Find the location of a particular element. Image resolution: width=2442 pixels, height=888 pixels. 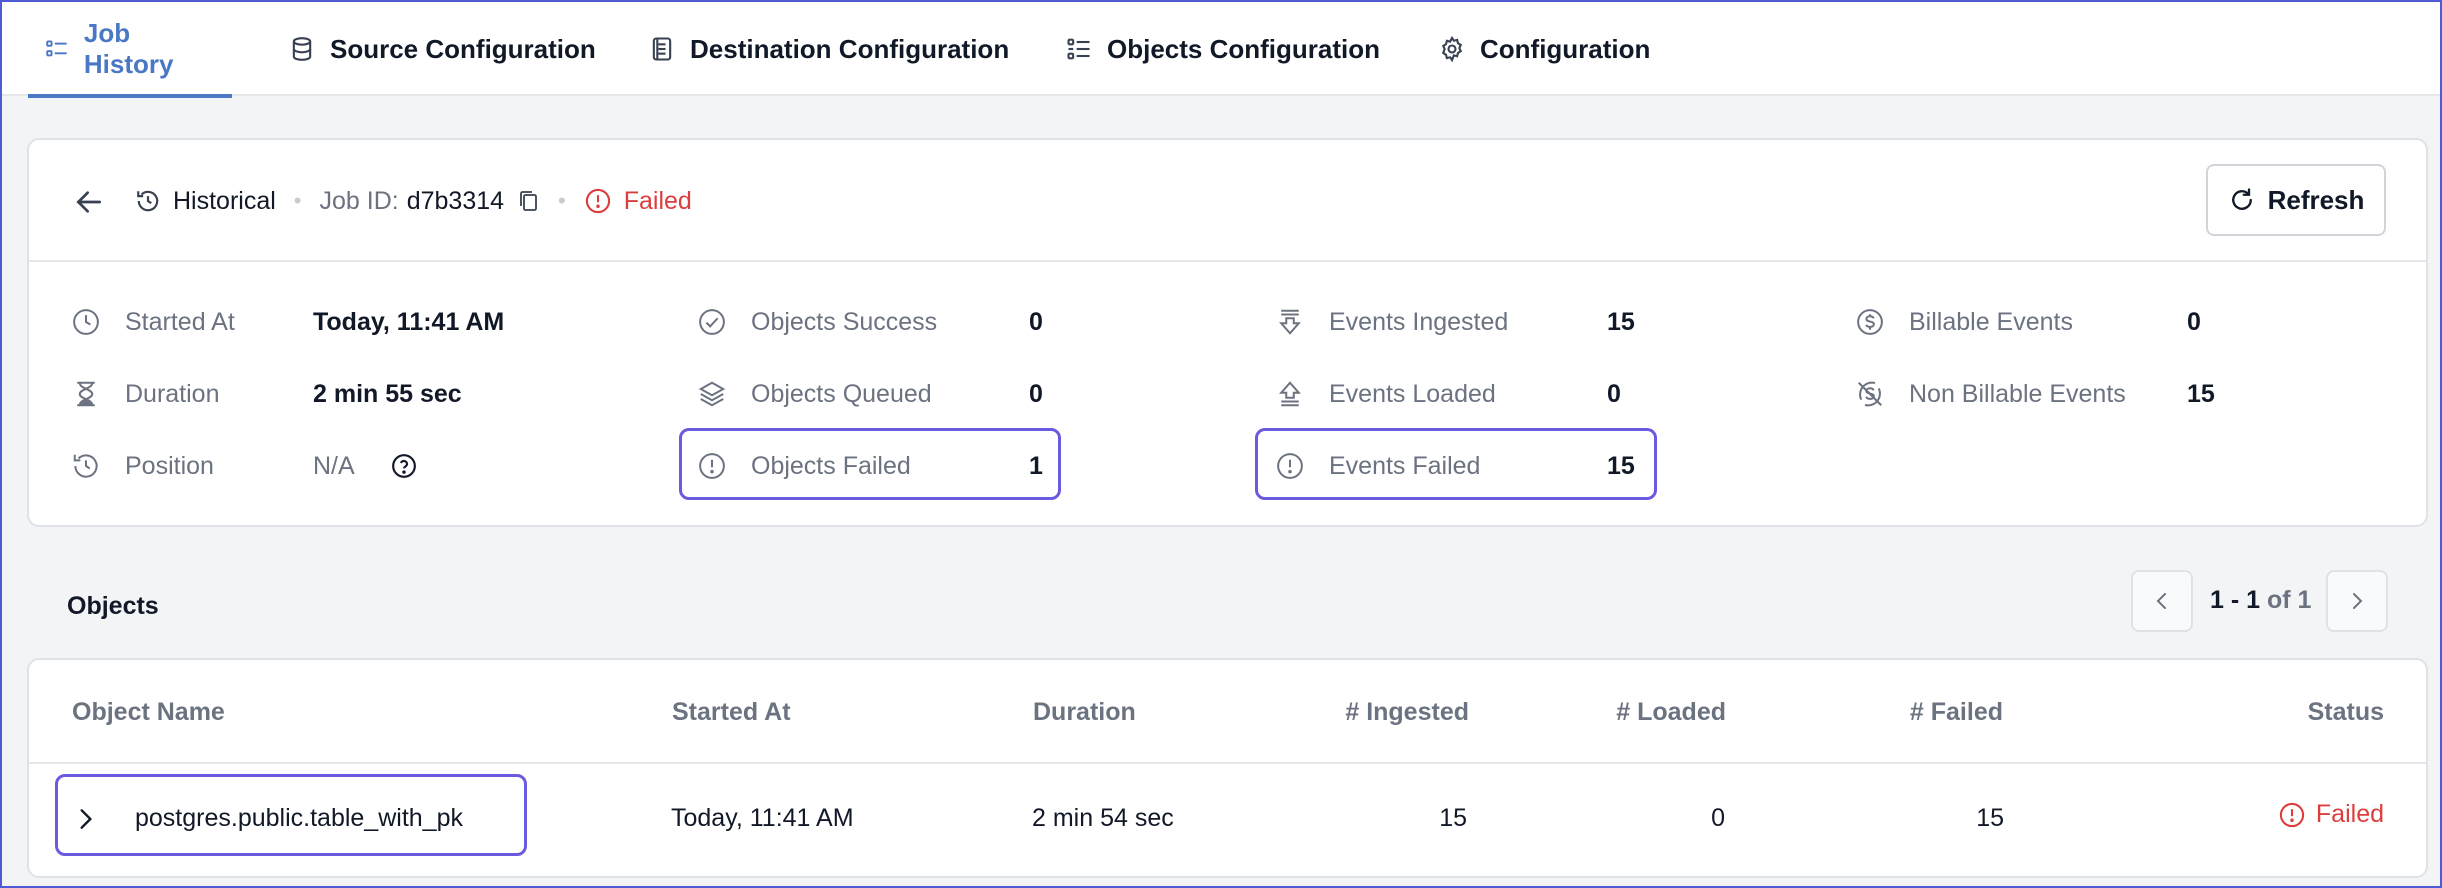

job-id: d7b3314 is located at coordinates (455, 200).